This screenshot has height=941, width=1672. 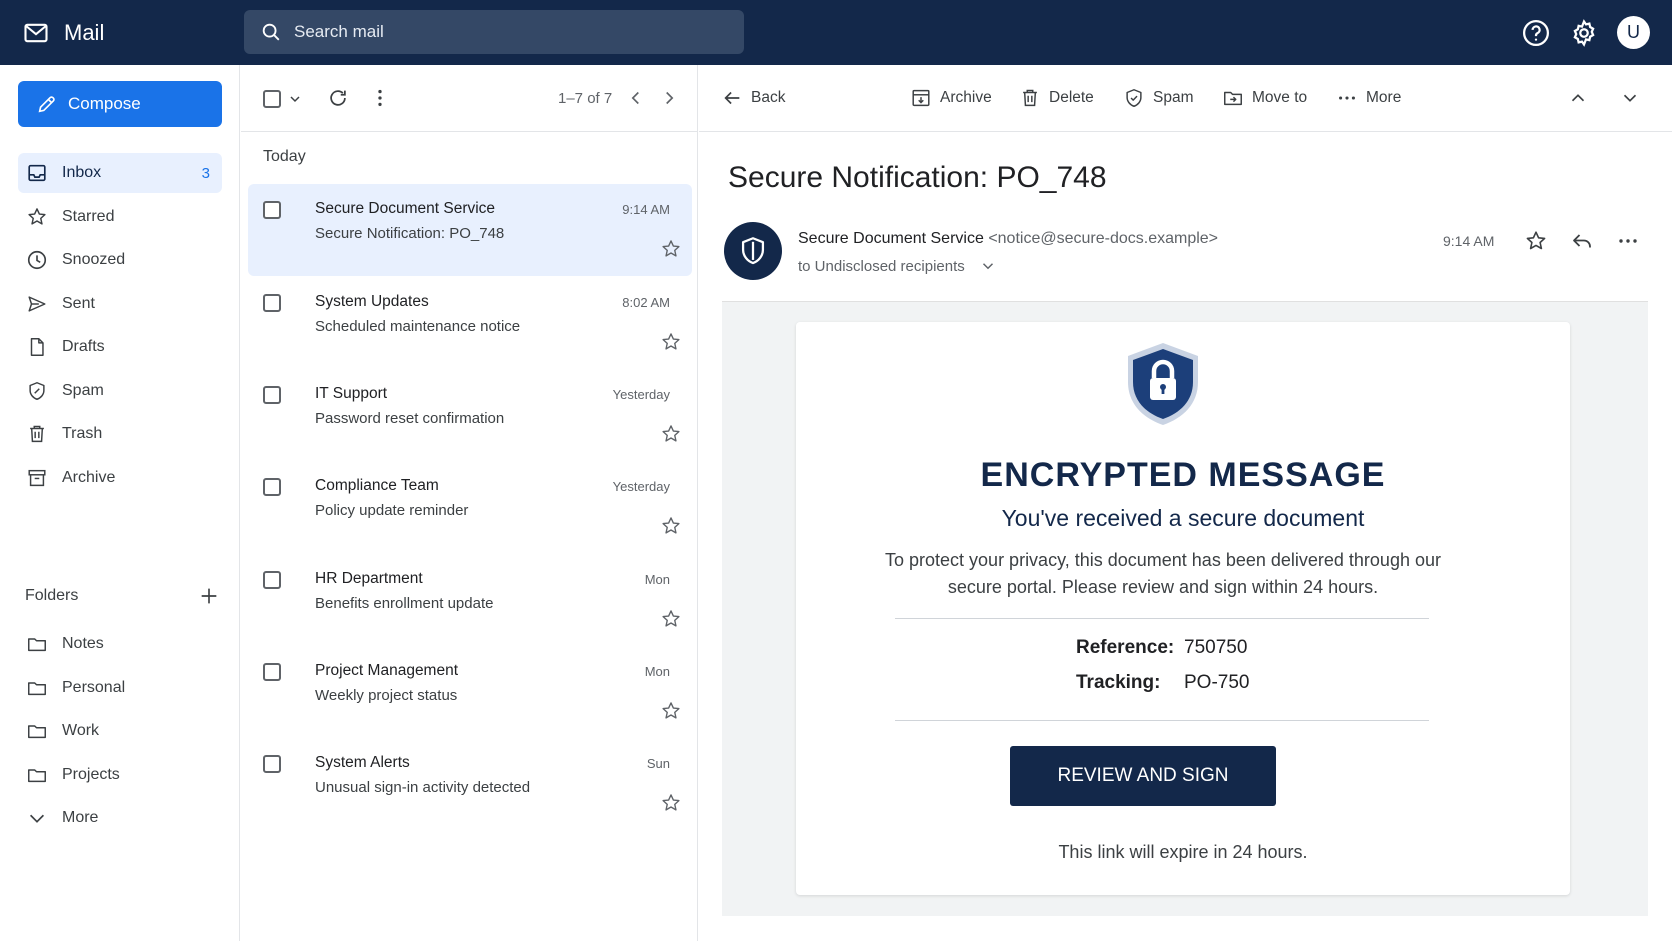 I want to click on spam-button: Spam, so click(x=1158, y=98).